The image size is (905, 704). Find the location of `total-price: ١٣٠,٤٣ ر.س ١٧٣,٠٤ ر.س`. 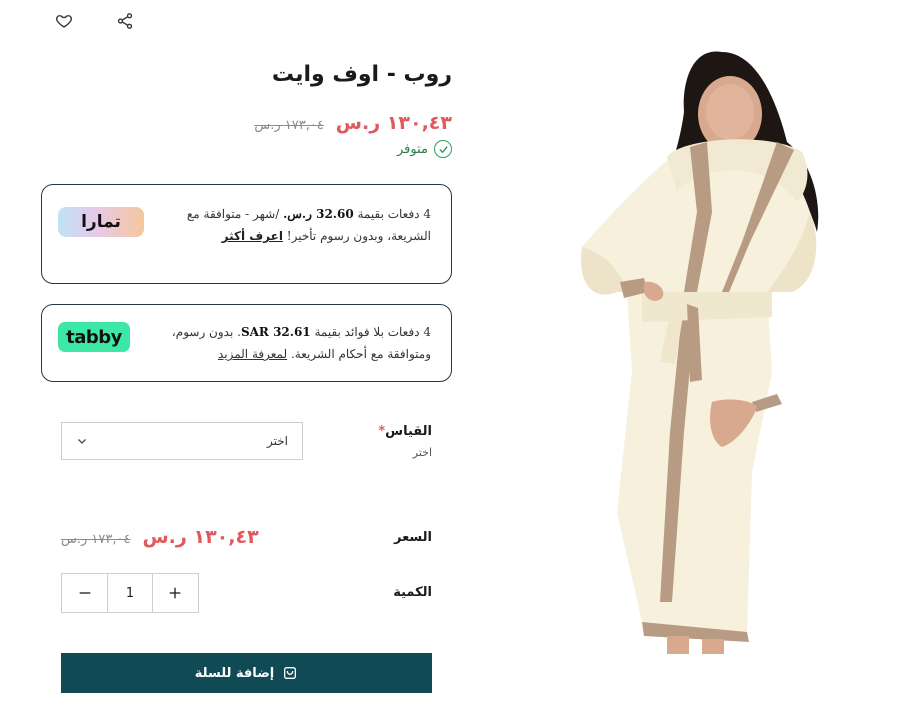

total-price: ١٣٠,٤٣ ر.س ١٧٣,٠٤ ر.س is located at coordinates (160, 537).